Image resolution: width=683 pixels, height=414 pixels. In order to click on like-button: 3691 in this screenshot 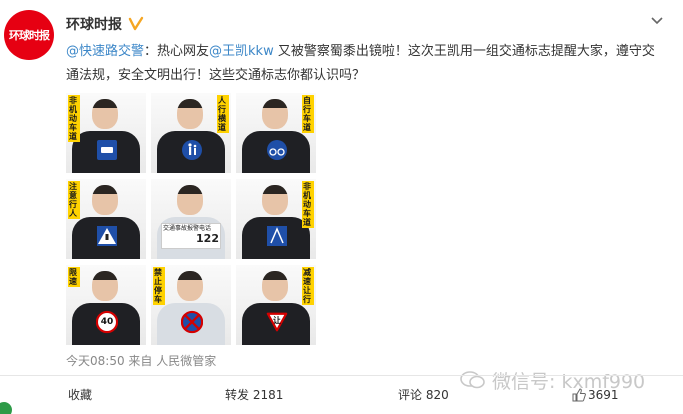, I will do `click(595, 395)`.